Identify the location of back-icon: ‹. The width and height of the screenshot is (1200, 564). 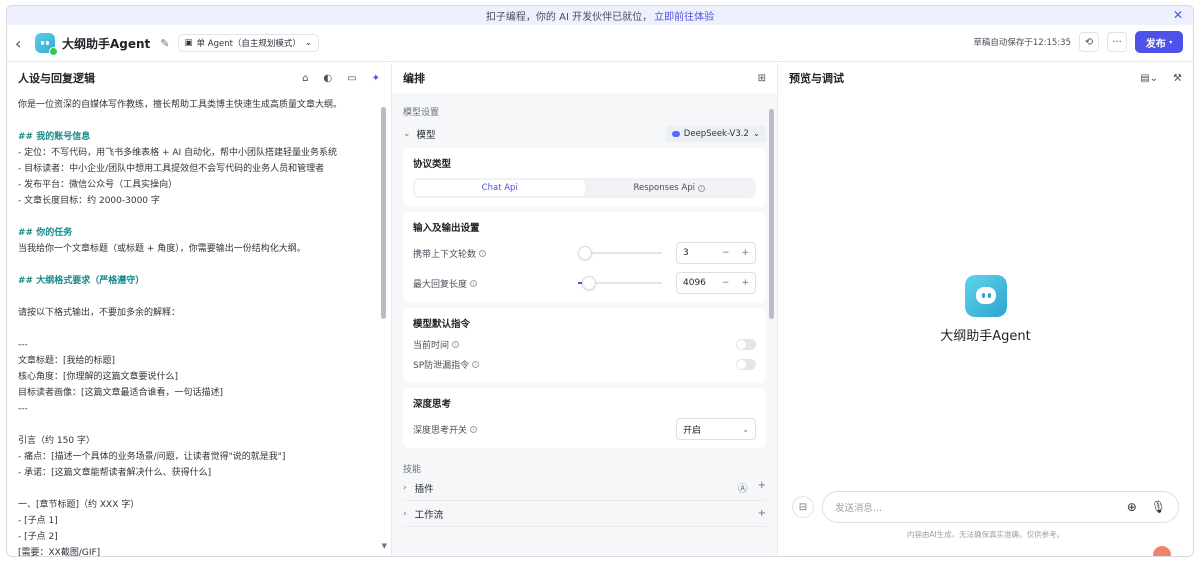
(22, 43).